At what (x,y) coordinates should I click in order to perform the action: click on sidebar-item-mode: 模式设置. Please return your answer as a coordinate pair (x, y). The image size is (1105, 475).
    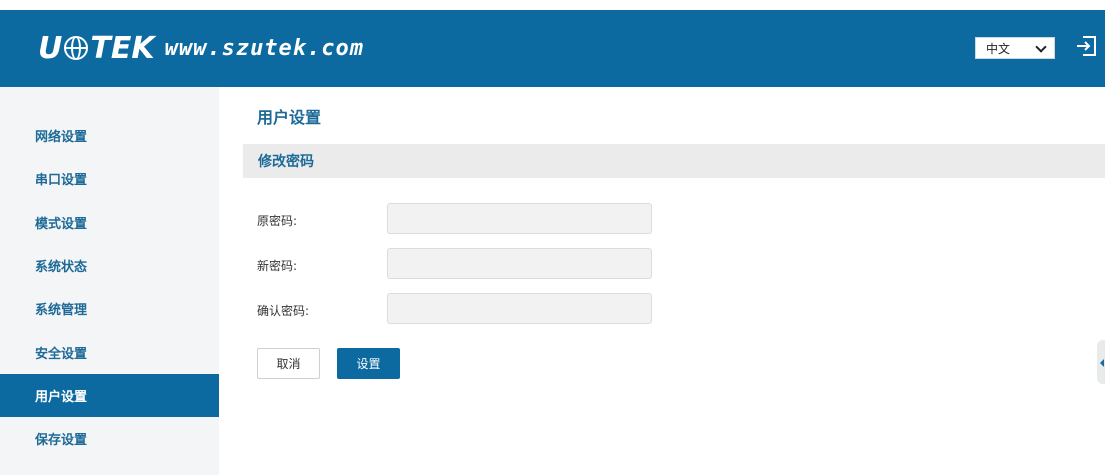
    Looking at the image, I should click on (109, 222).